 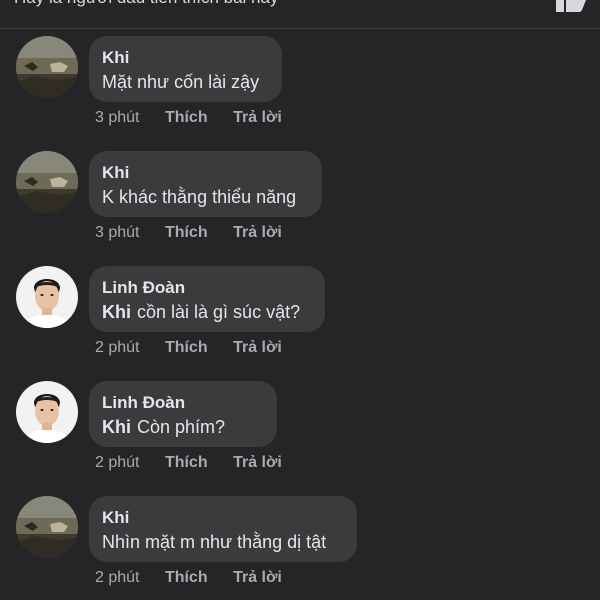 I want to click on comment-bubble: Khi Mặt như cốn lài zậy, so click(x=185, y=69).